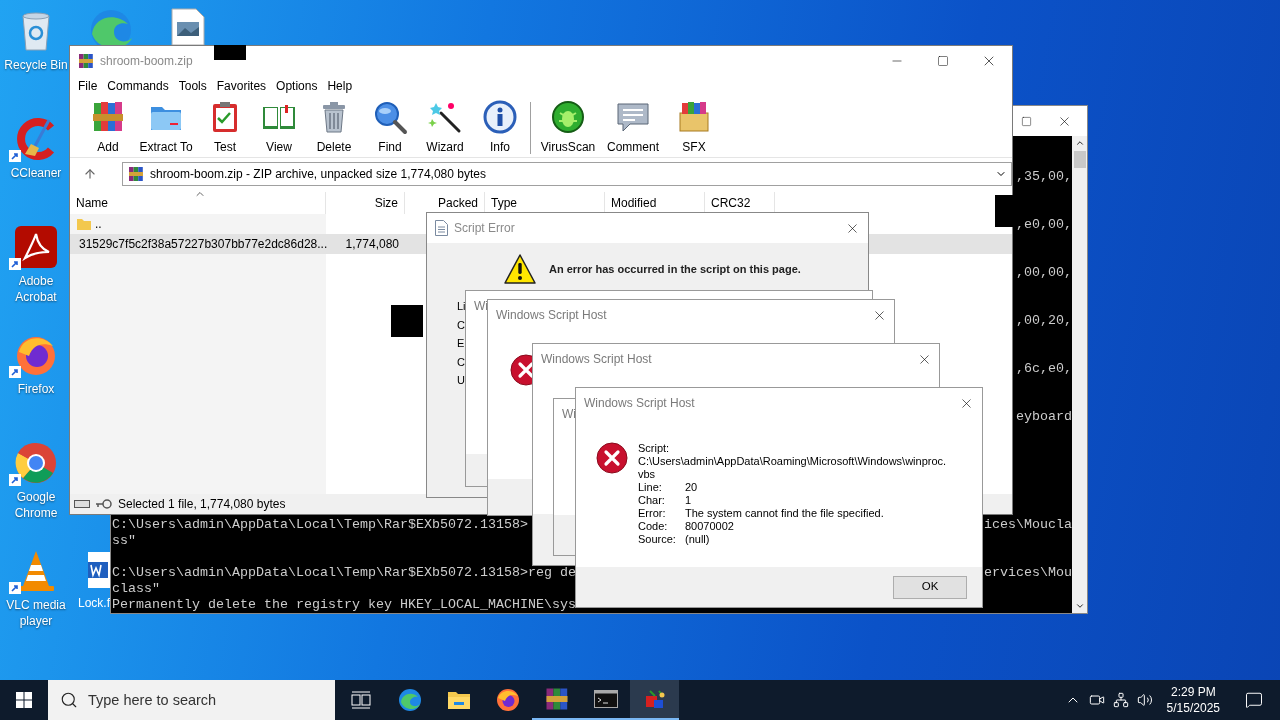 Image resolution: width=1280 pixels, height=720 pixels. What do you see at coordinates (1028, 525) in the screenshot?
I see `console-text: ices\Moucla` at bounding box center [1028, 525].